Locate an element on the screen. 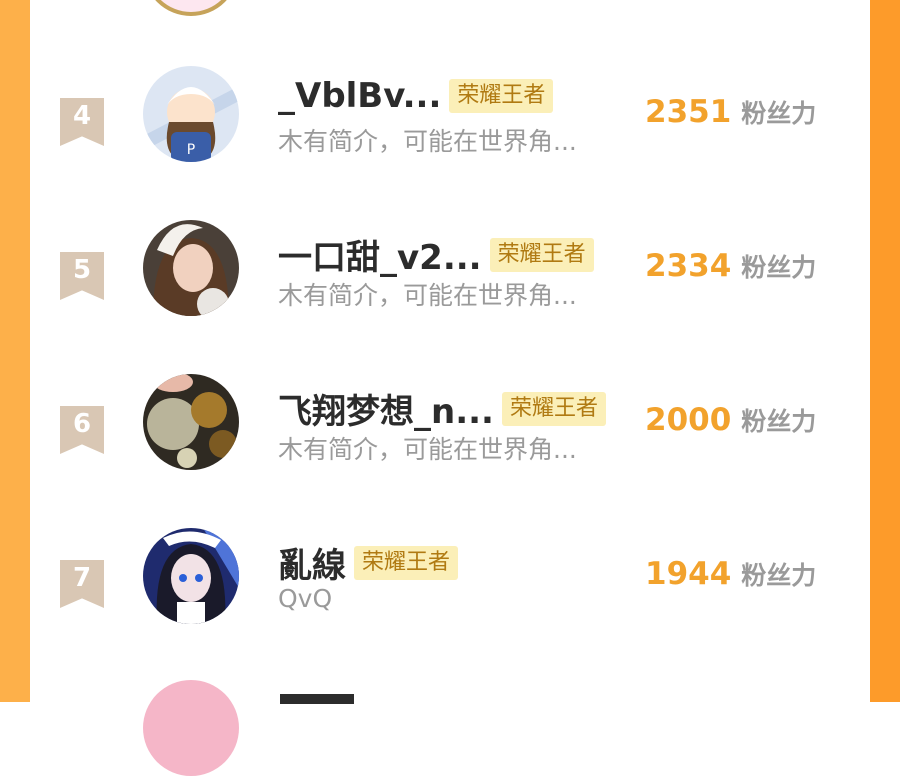  fan-power-score: 2351 粉丝力 is located at coordinates (731, 112).